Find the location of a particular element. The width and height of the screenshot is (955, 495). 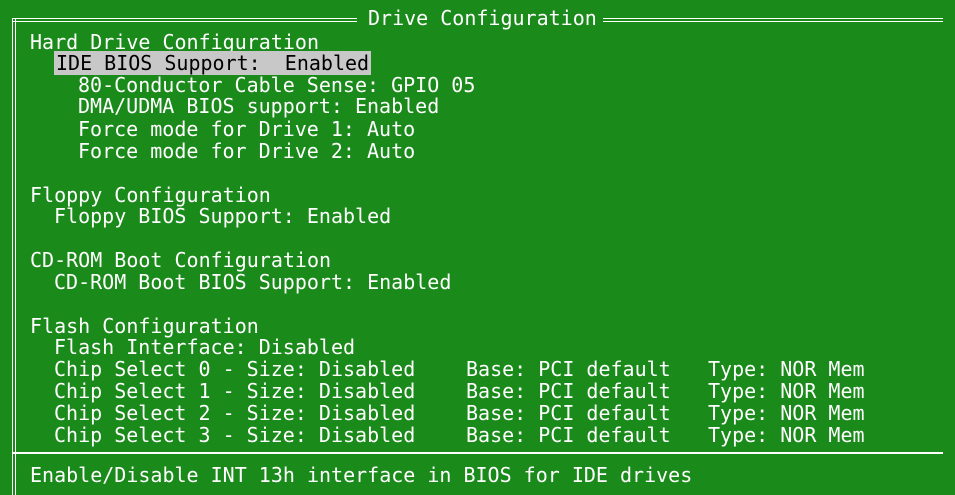

chip-select-2-size: Chip Select 2 - Size: Disabled is located at coordinates (234, 413).